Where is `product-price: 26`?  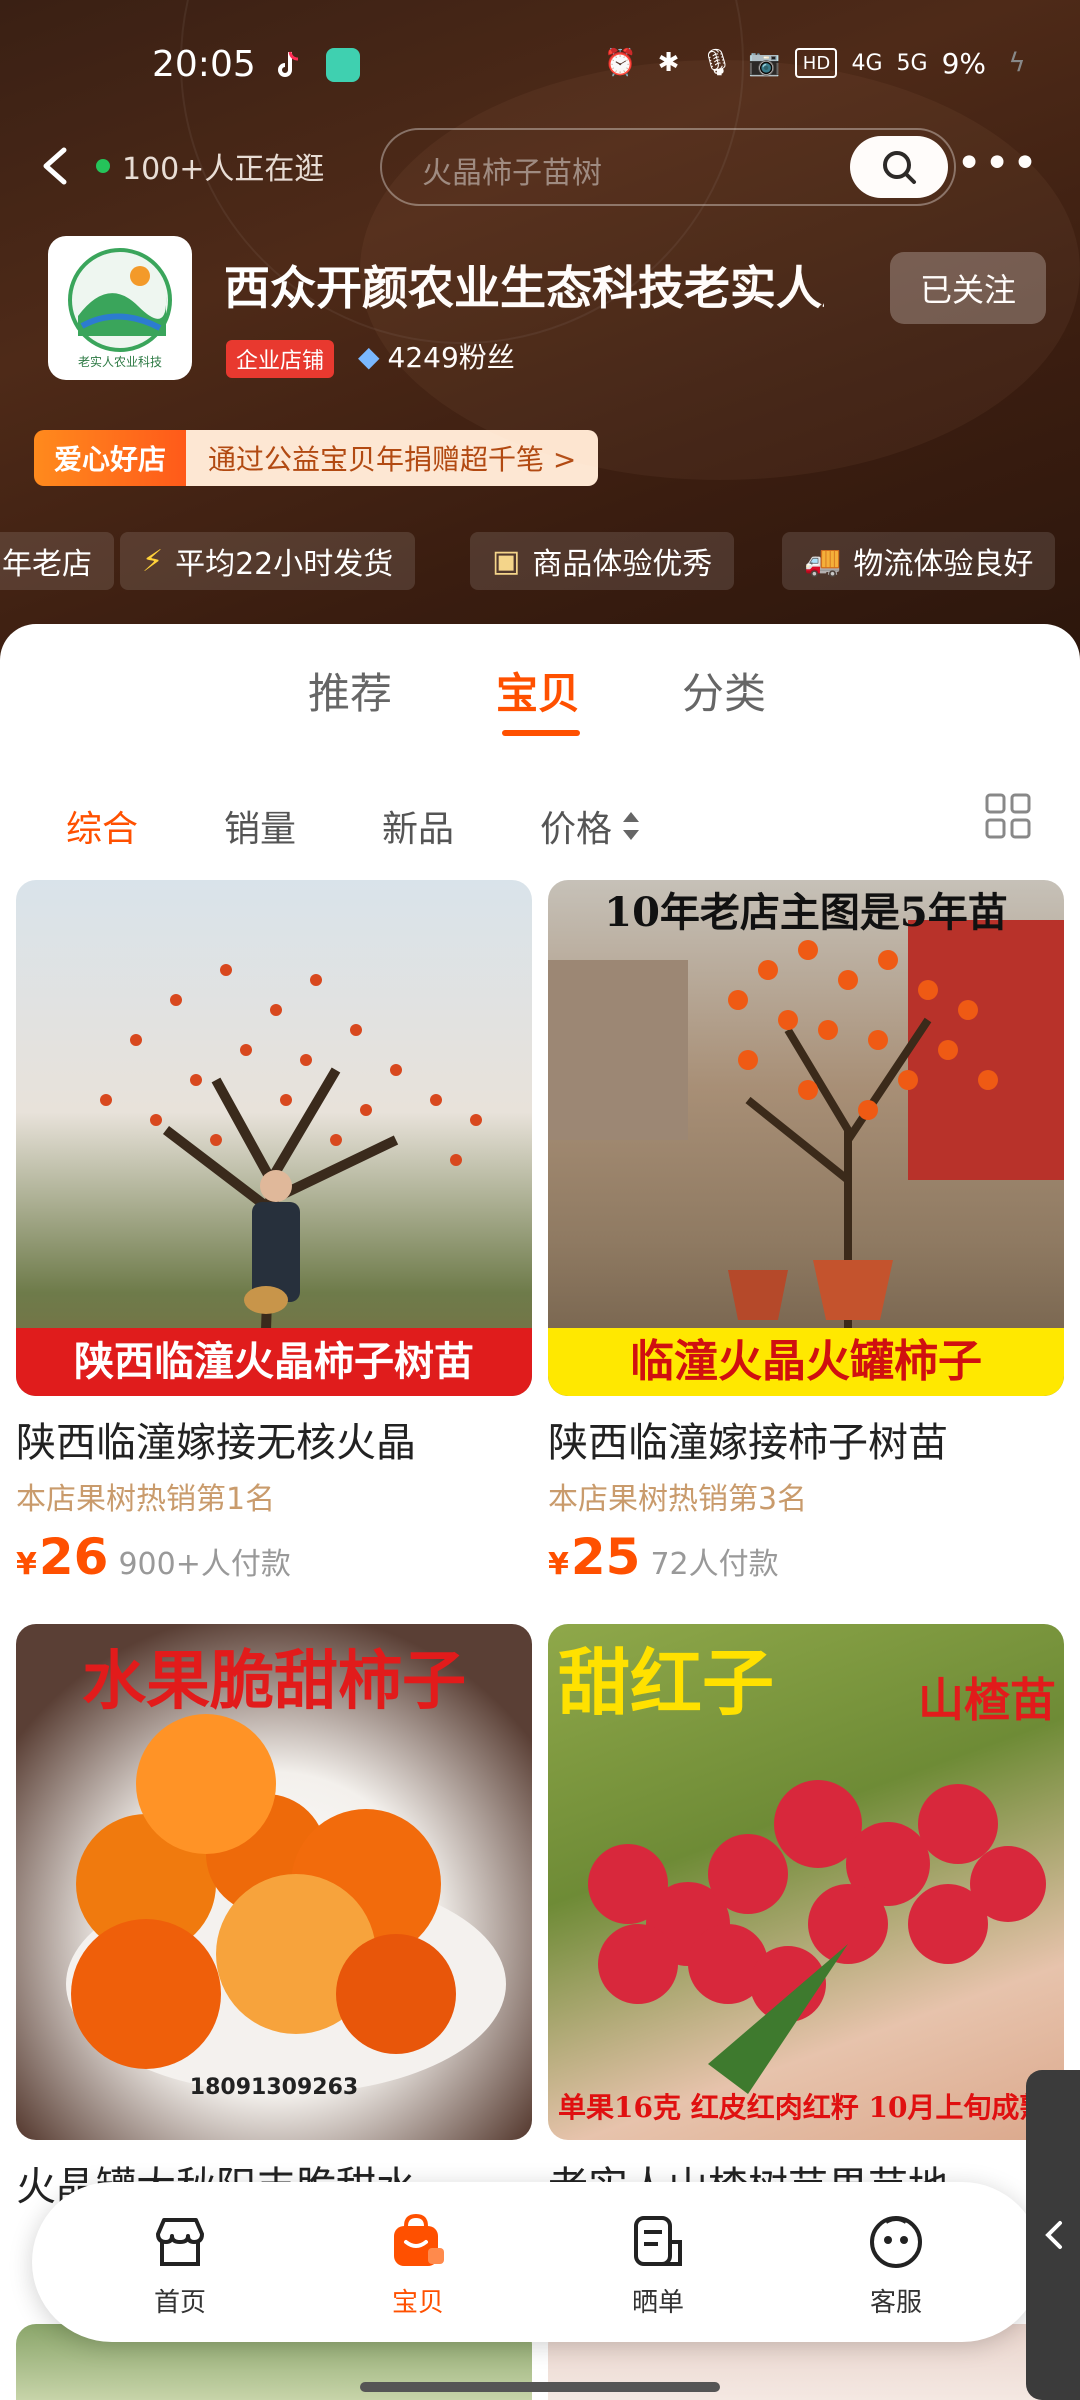
product-price: 26 is located at coordinates (73, 1557).